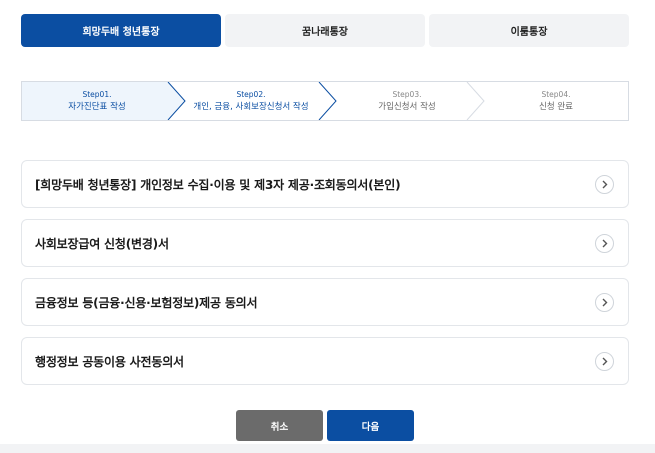 This screenshot has height=453, width=655. What do you see at coordinates (327, 448) in the screenshot?
I see `footer-band` at bounding box center [327, 448].